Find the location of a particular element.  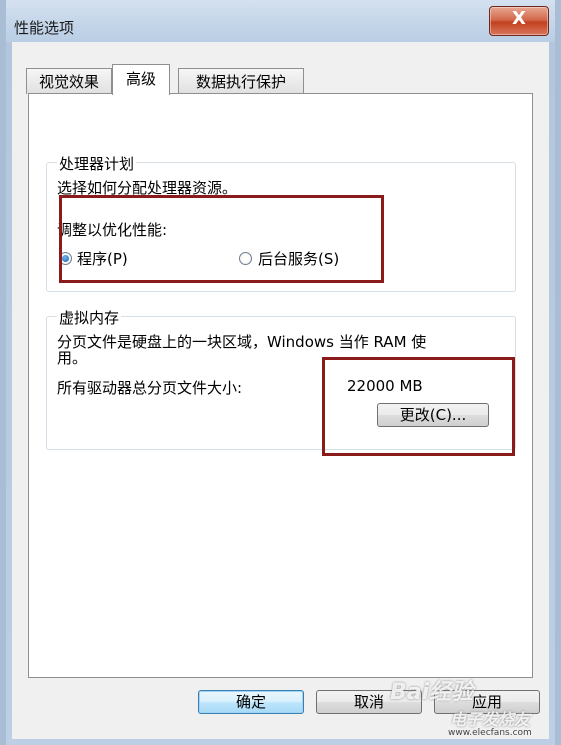

processor-scheduling-legend: 处理器计划 is located at coordinates (97, 163).